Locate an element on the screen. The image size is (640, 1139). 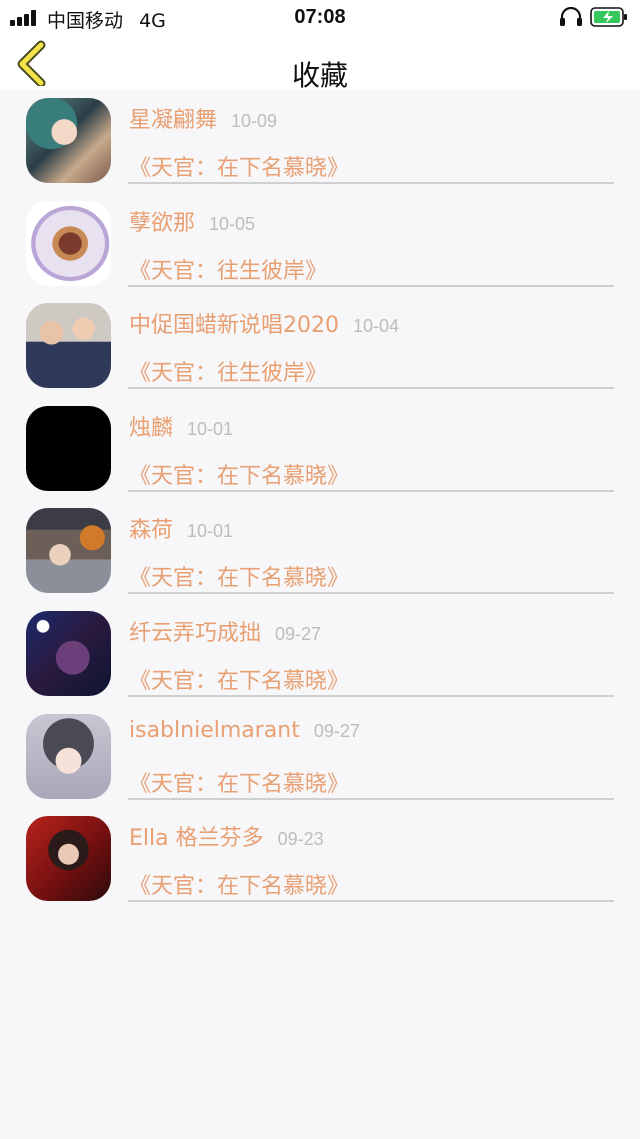
navigation-bar: 收藏 is located at coordinates (320, 63).